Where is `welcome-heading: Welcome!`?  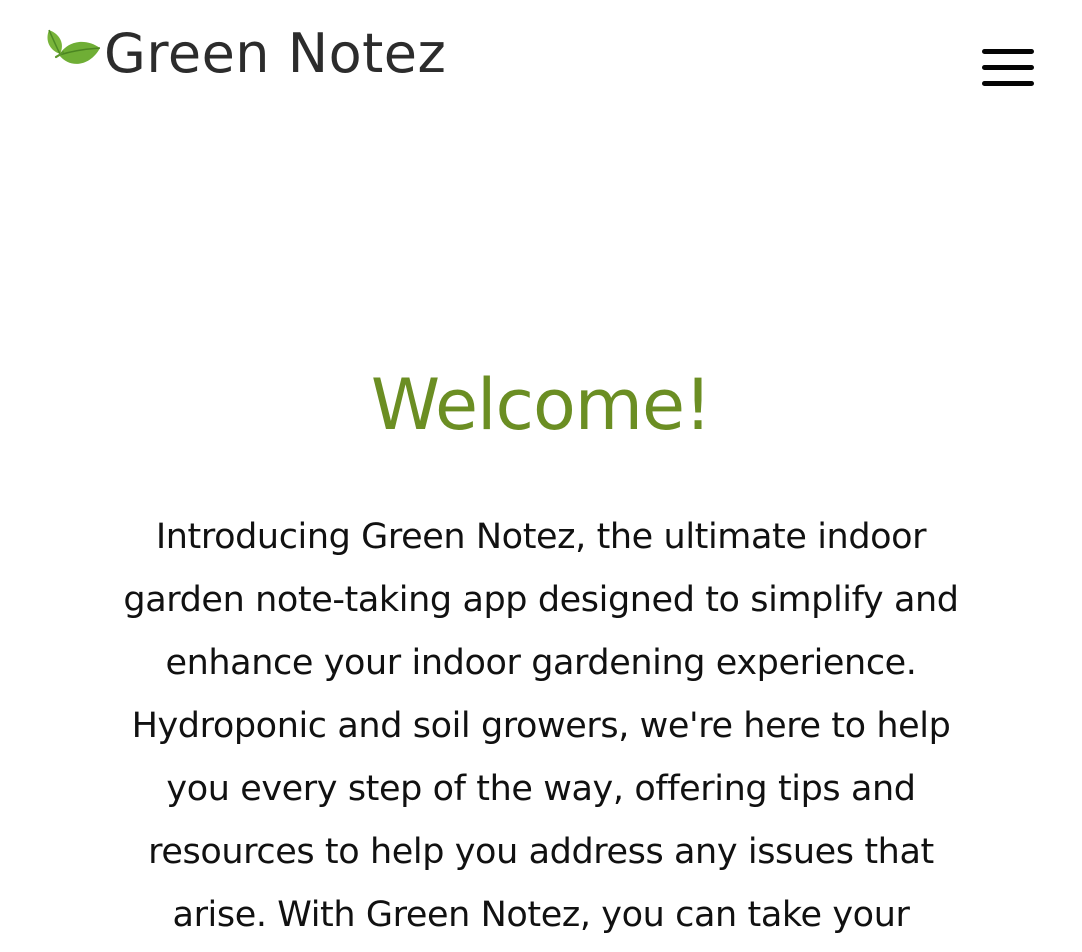
welcome-heading: Welcome! is located at coordinates (541, 405).